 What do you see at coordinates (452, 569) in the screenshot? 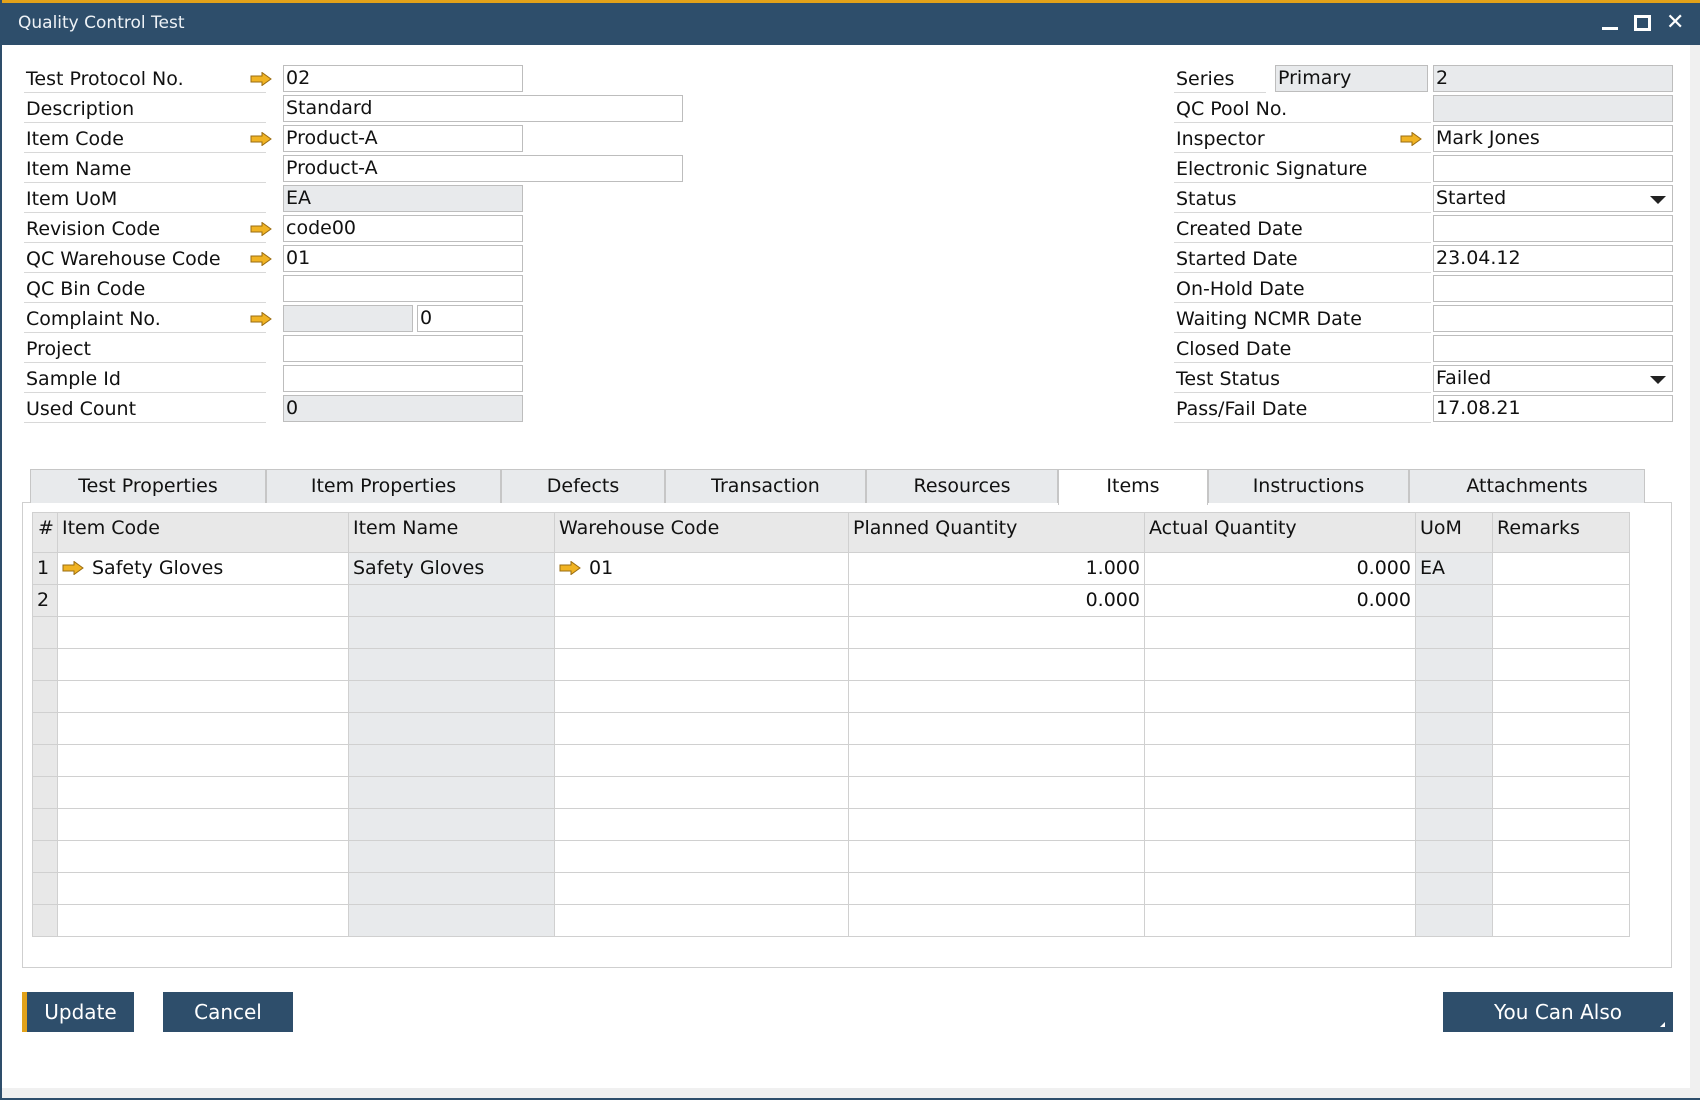
I see `cell-item-name: Safety Gloves` at bounding box center [452, 569].